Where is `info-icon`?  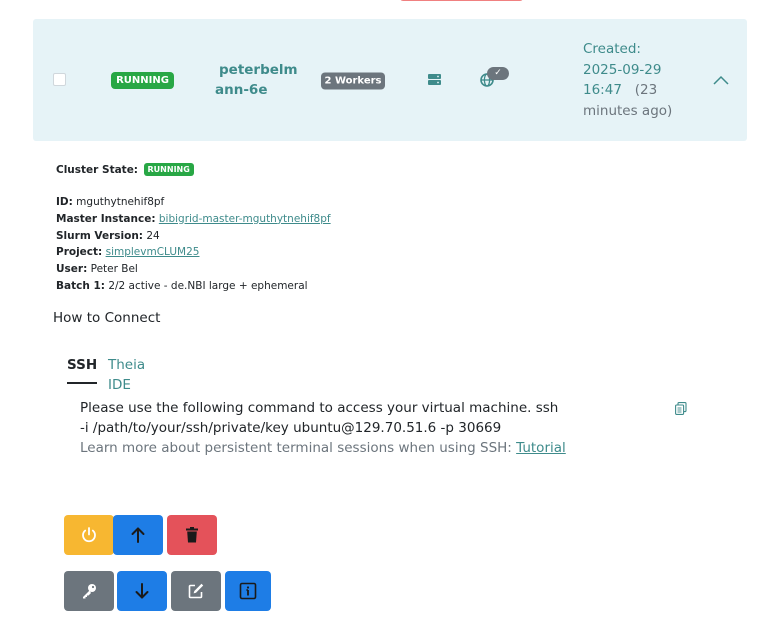
info-icon is located at coordinates (248, 591).